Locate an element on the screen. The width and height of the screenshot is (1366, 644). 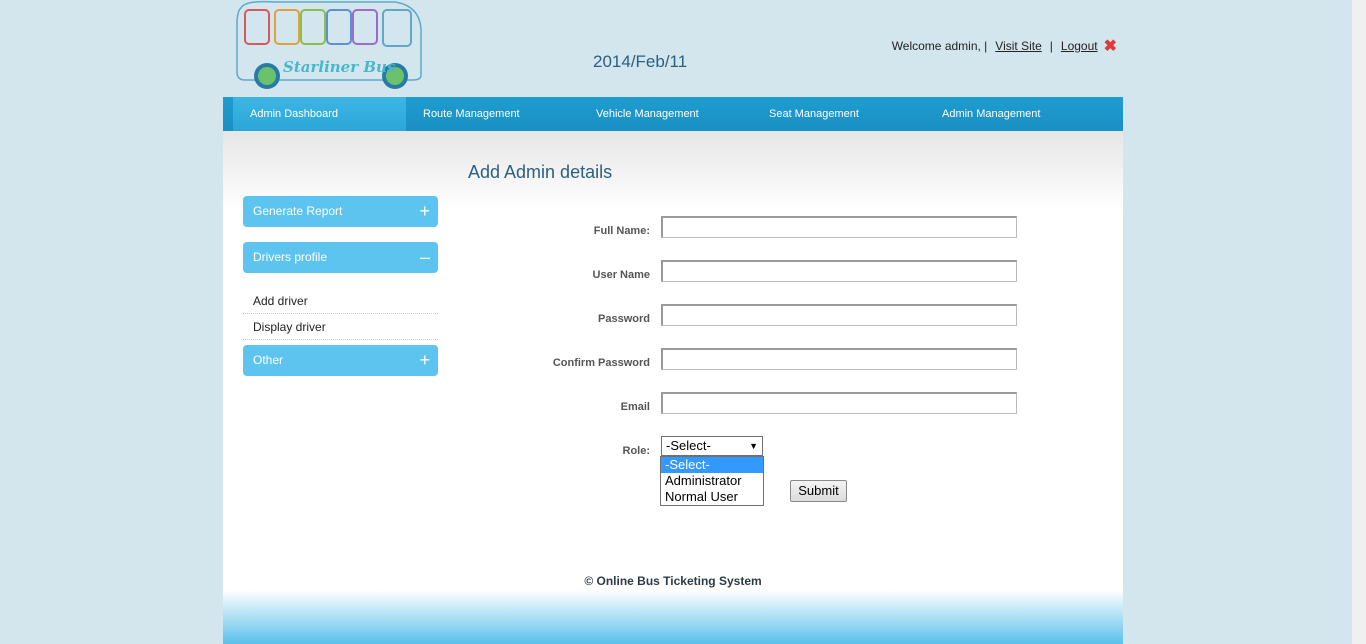
role-option-normal-user: Normal User is located at coordinates (712, 497).